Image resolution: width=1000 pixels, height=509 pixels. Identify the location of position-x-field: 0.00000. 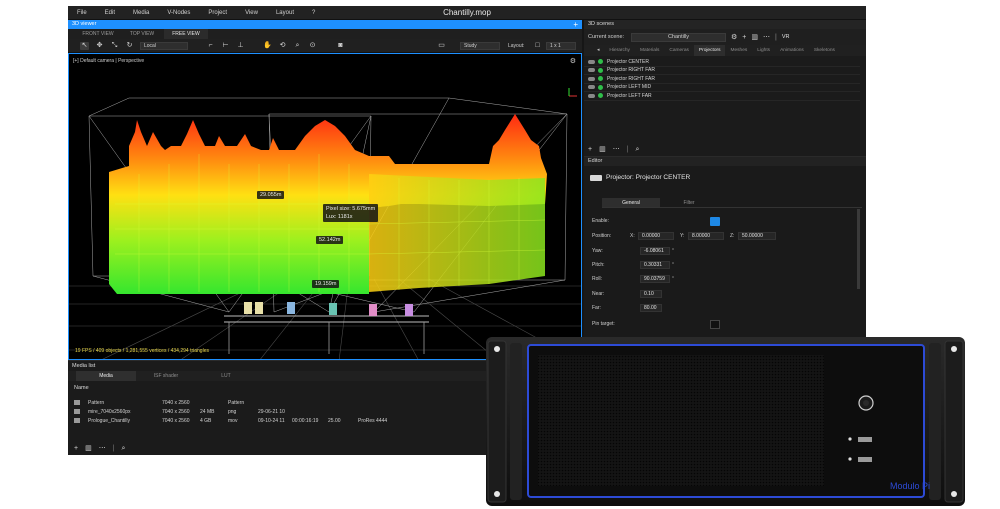
(656, 236).